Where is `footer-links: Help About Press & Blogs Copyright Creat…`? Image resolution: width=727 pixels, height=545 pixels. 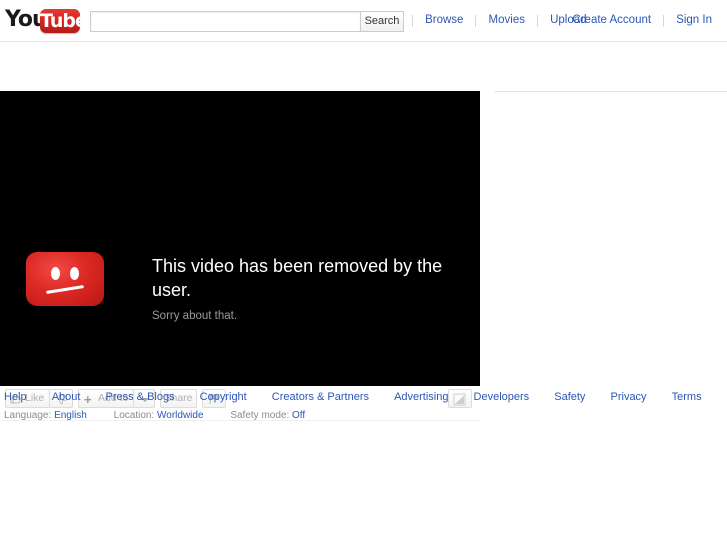
footer-links: Help About Press & Blogs Copyright Creat… is located at coordinates (363, 398).